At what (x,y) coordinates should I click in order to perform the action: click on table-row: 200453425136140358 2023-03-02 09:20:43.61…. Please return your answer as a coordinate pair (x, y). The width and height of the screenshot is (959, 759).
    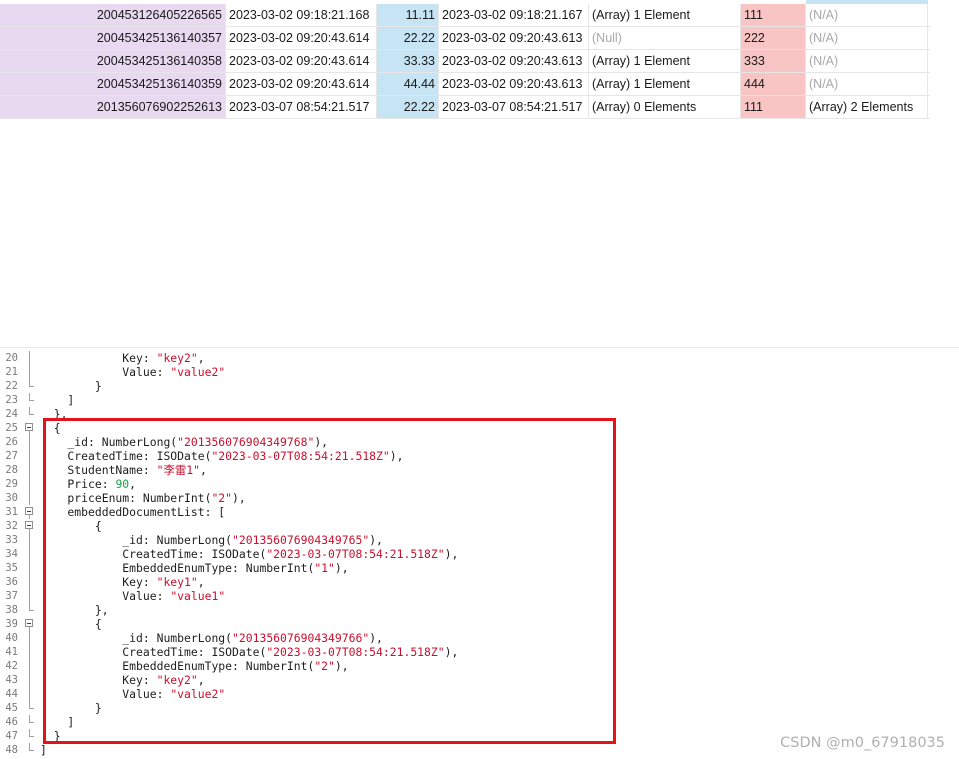
    Looking at the image, I should click on (465, 61).